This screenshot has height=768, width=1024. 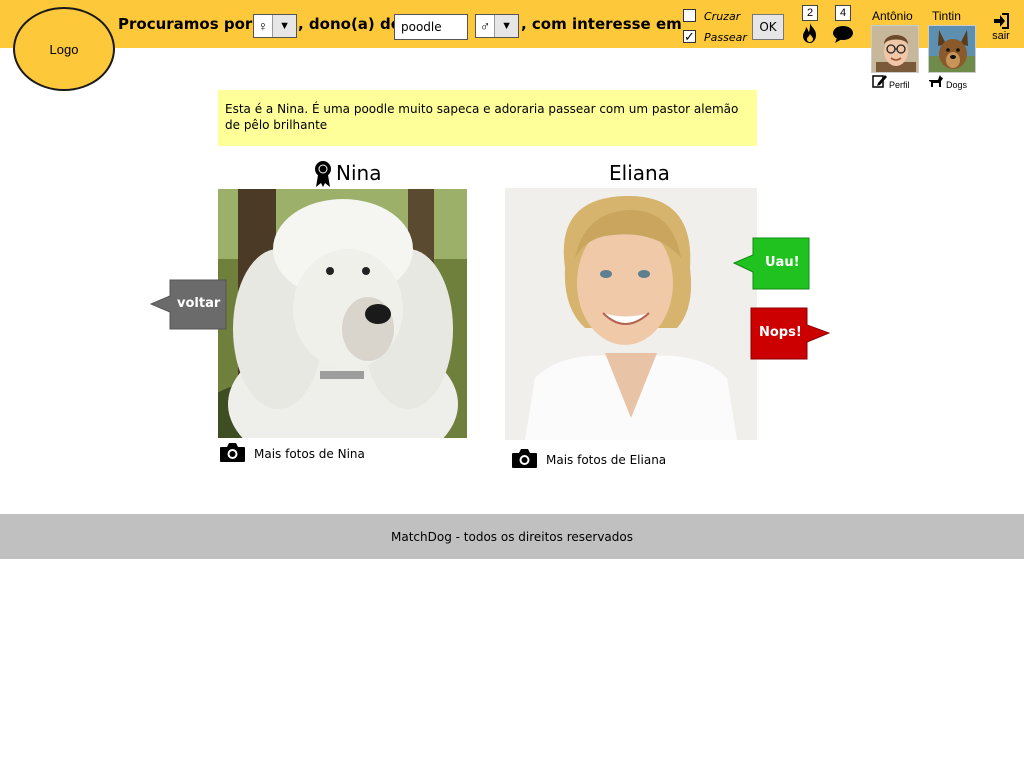 I want to click on dislike-button: Nops!, so click(x=790, y=333).